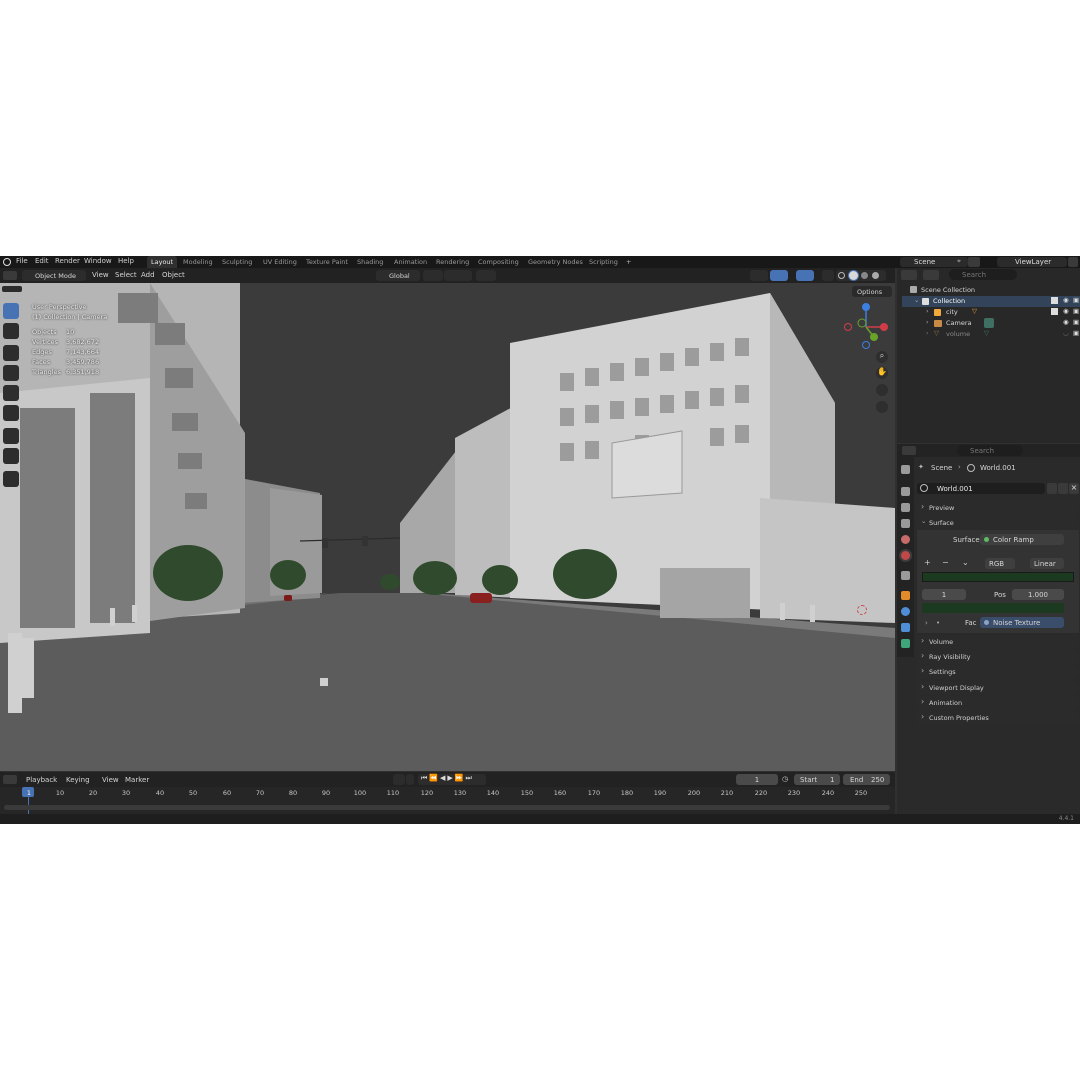 This screenshot has width=1080, height=1080. I want to click on jump-keyframe-back-icon: ⏪, so click(434, 778).